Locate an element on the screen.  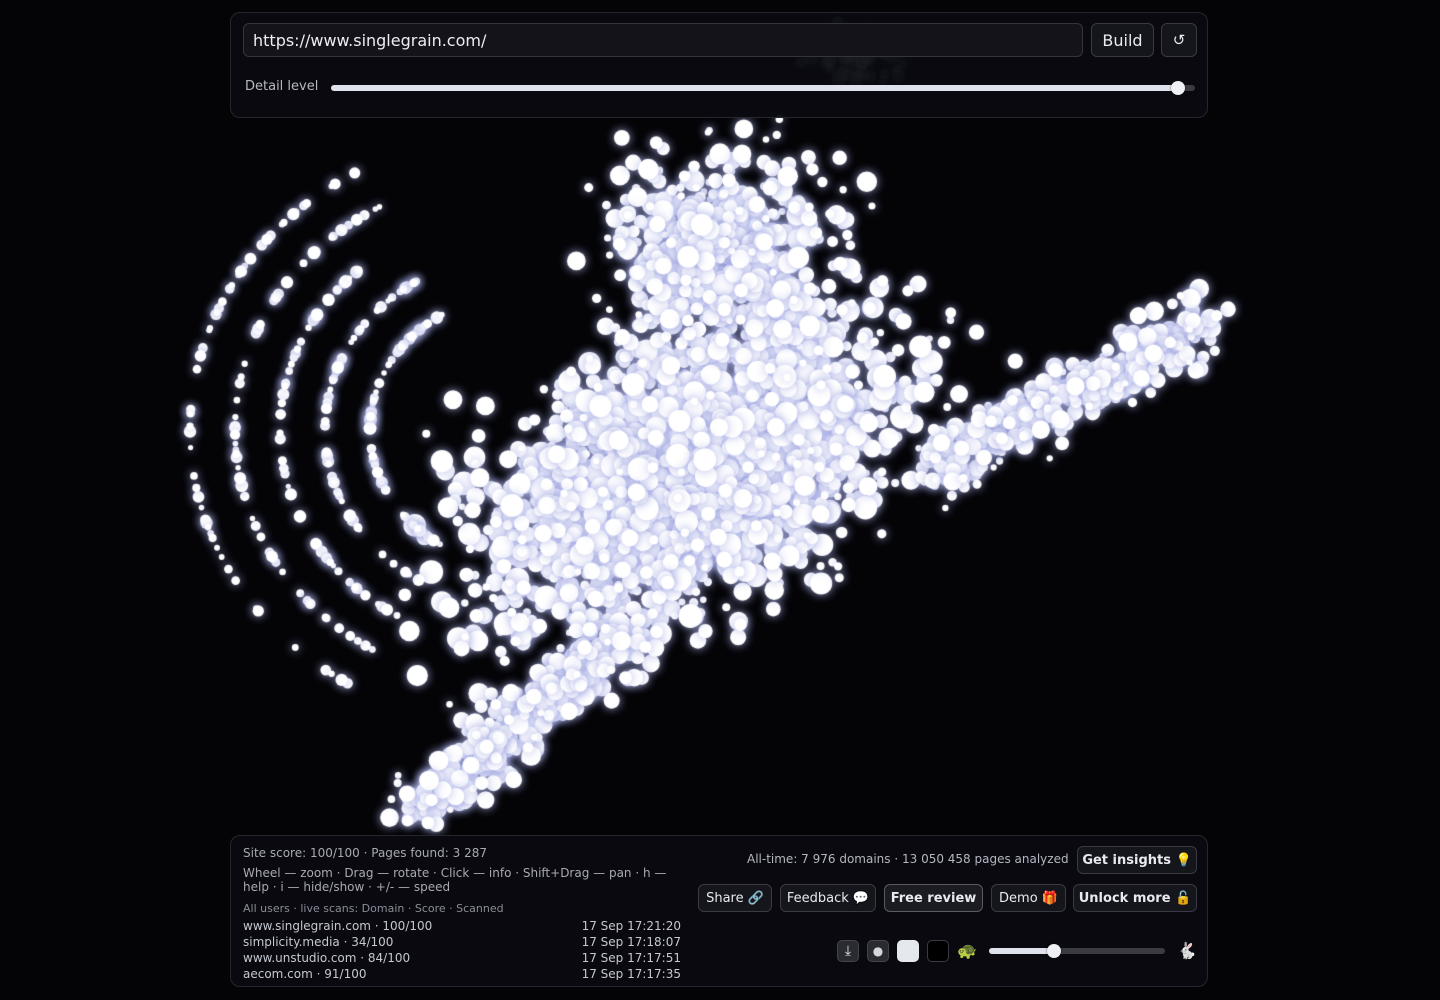
point-style-button: ● is located at coordinates (878, 951).